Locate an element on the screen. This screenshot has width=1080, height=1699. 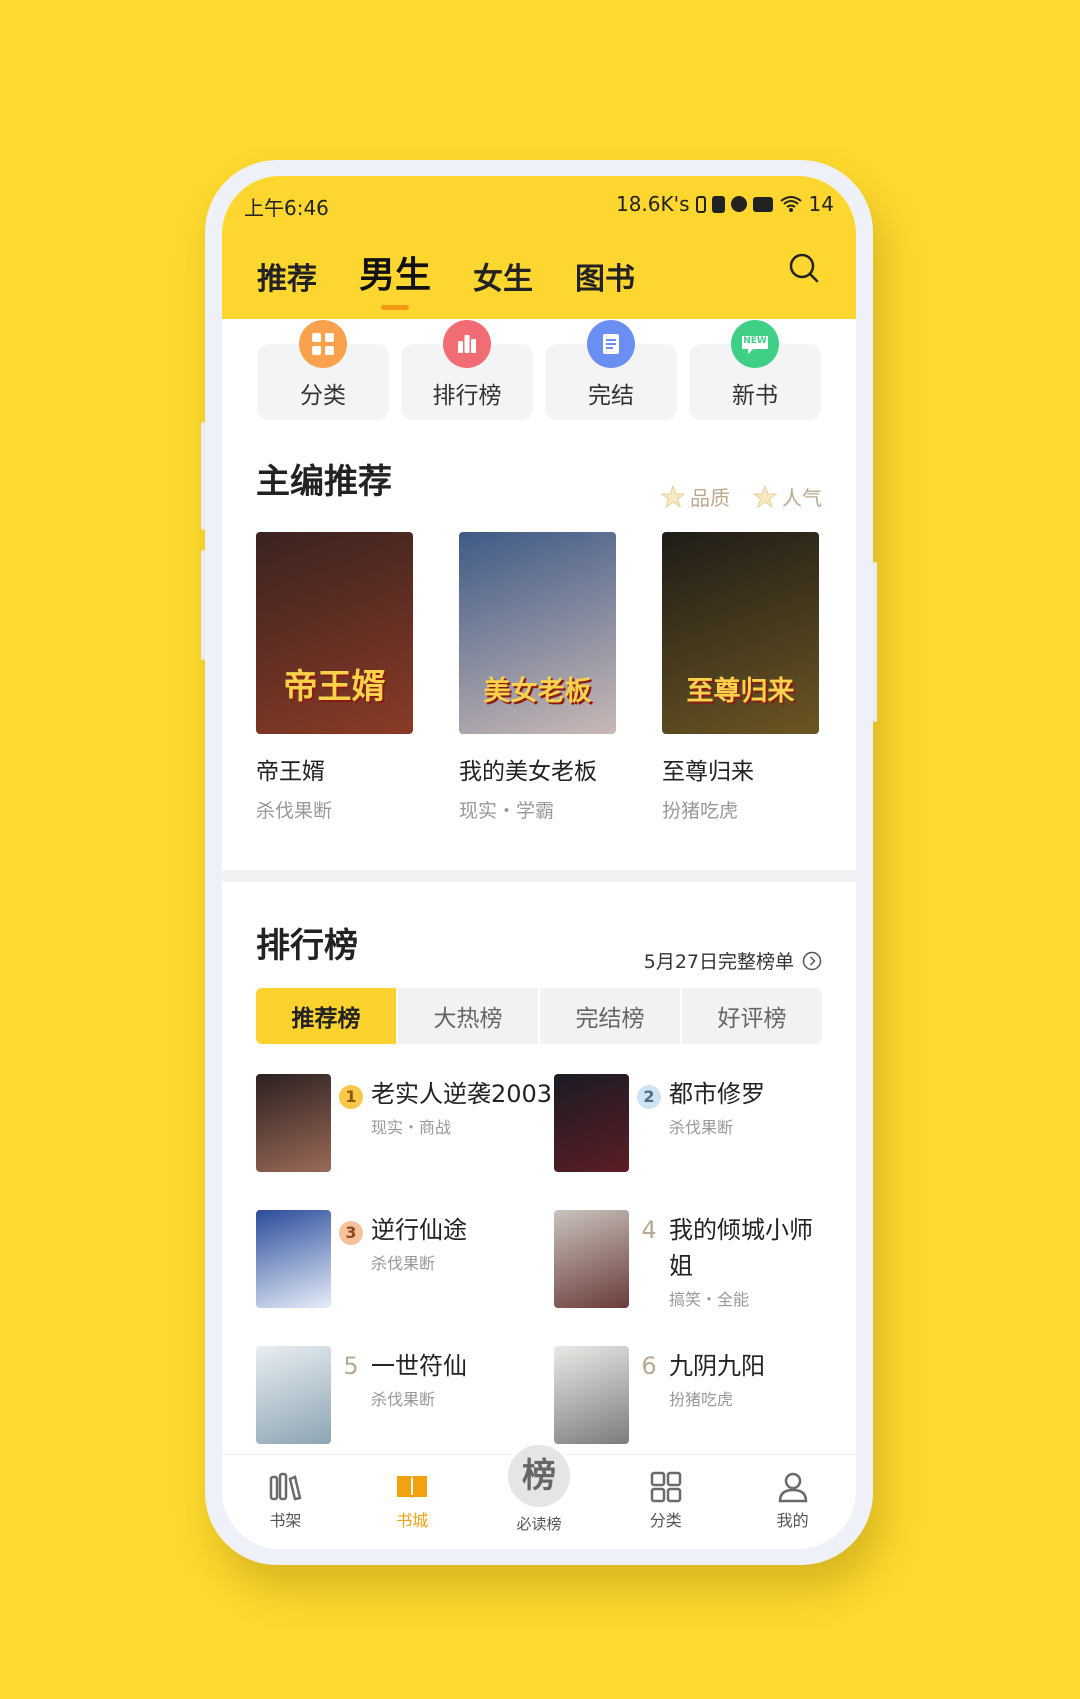
nav-item: 分类 is located at coordinates (665, 1502).